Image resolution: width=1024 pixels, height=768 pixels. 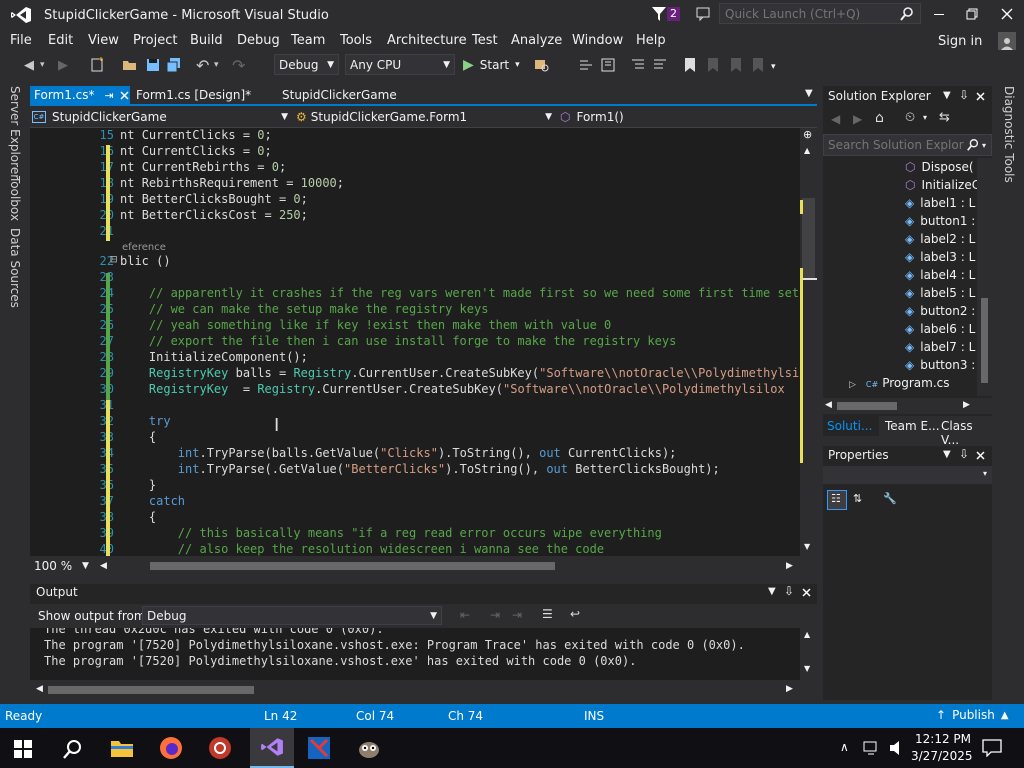 I want to click on account-avatar, so click(x=1007, y=41).